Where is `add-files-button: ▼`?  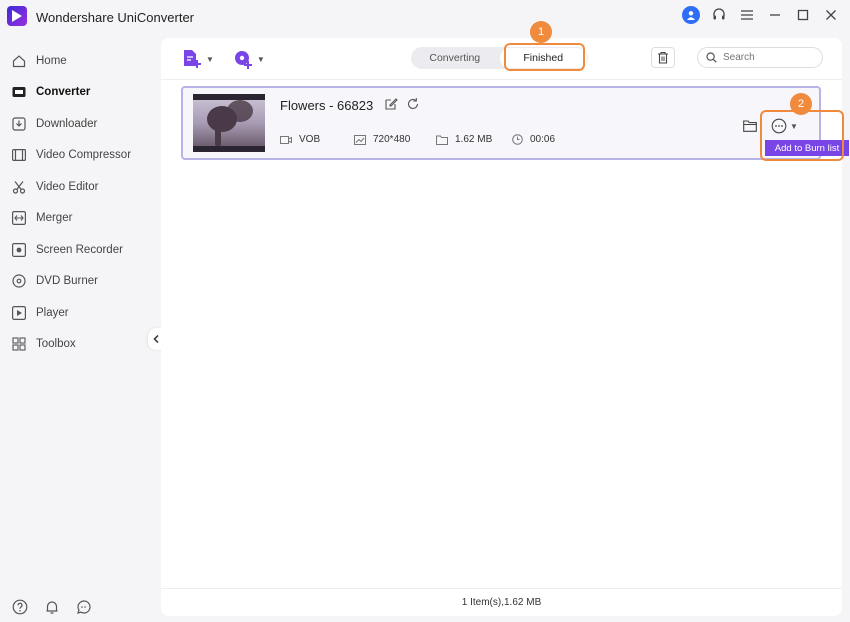 add-files-button: ▼ is located at coordinates (197, 59).